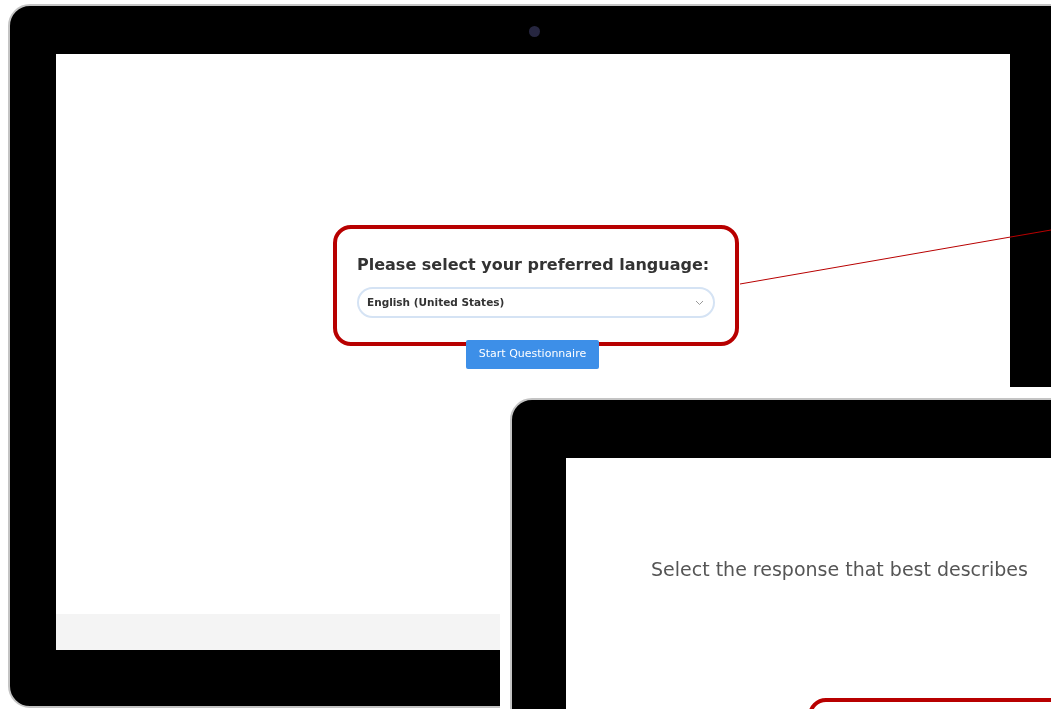  I want to click on chevron-down-icon, so click(699, 303).